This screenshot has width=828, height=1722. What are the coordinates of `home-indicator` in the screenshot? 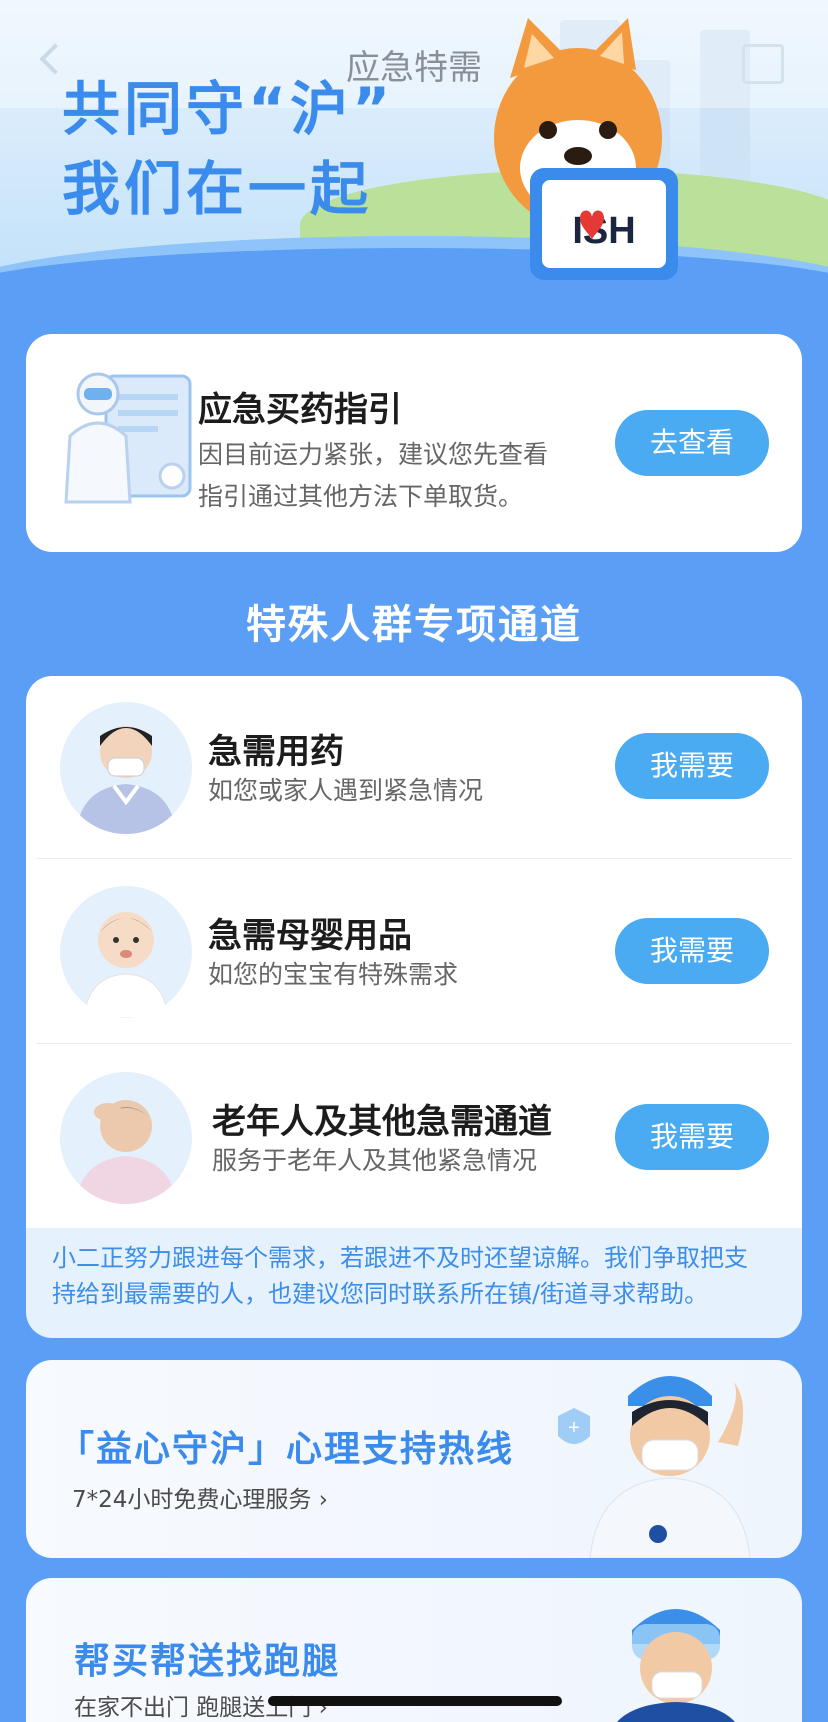 It's located at (415, 1701).